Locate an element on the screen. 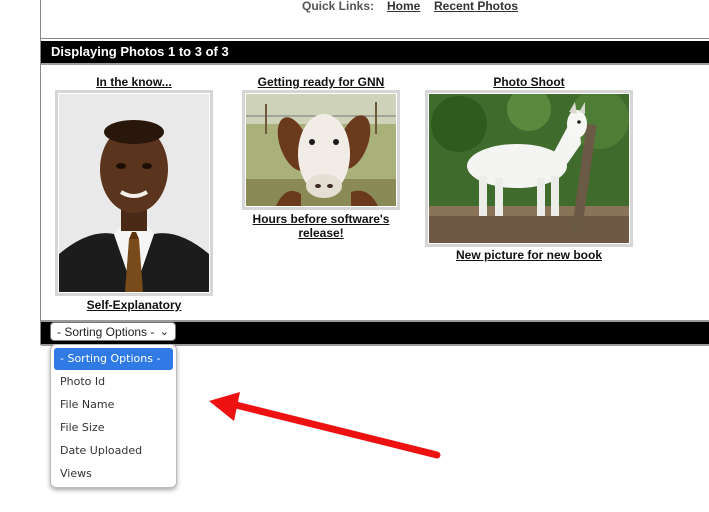  red-arrow-annotation is located at coordinates (325, 425).